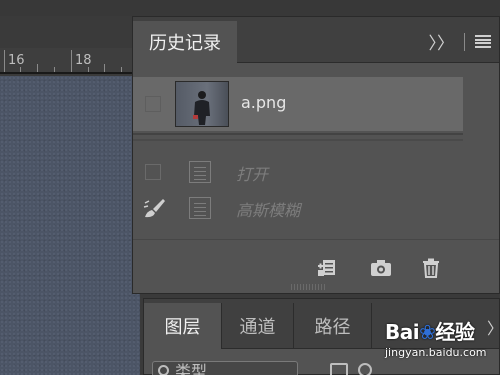 The image size is (500, 375). I want to click on panel-resize-grip, so click(308, 287).